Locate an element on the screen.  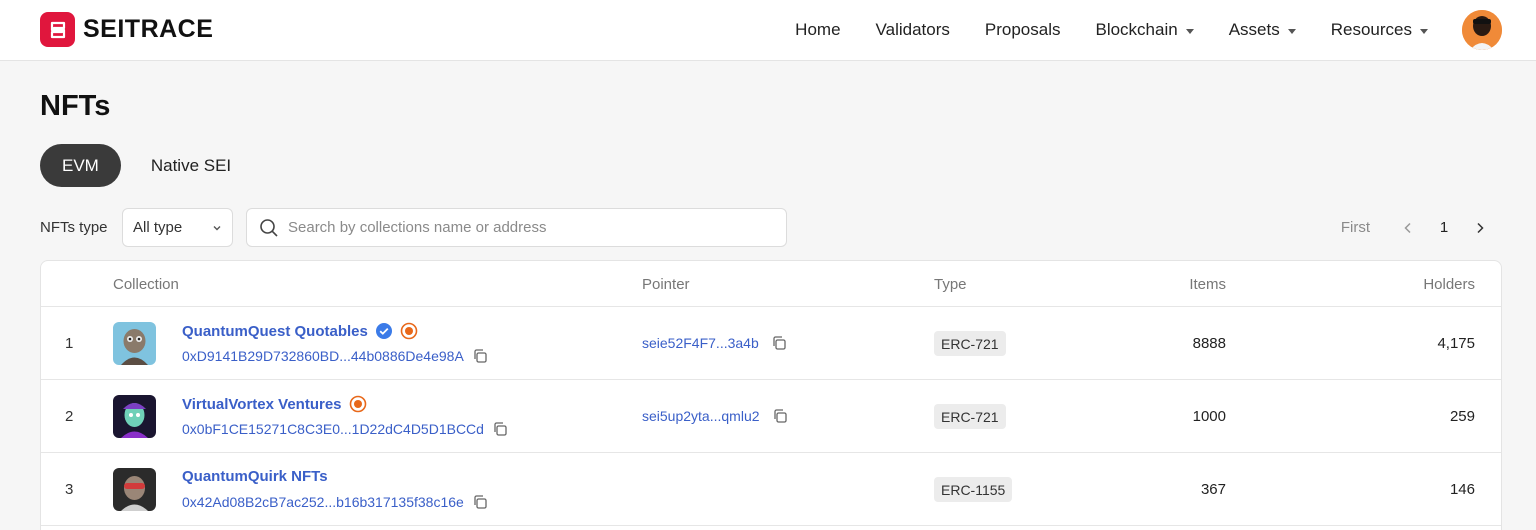
header-holders: Holders is located at coordinates (1449, 284).